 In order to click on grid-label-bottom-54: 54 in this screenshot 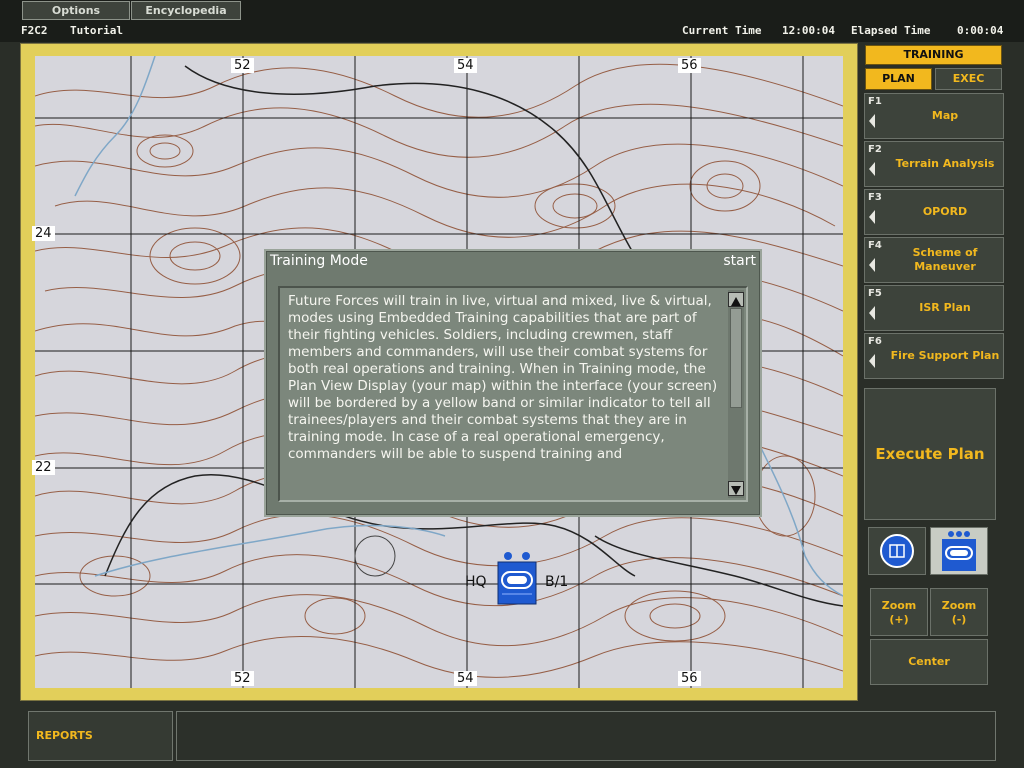, I will do `click(465, 678)`.